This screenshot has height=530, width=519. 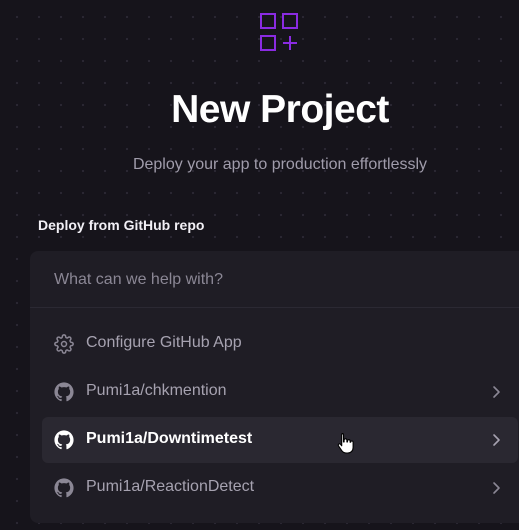 What do you see at coordinates (280, 344) in the screenshot?
I see `configure-github-app-item: Configure GitHub App` at bounding box center [280, 344].